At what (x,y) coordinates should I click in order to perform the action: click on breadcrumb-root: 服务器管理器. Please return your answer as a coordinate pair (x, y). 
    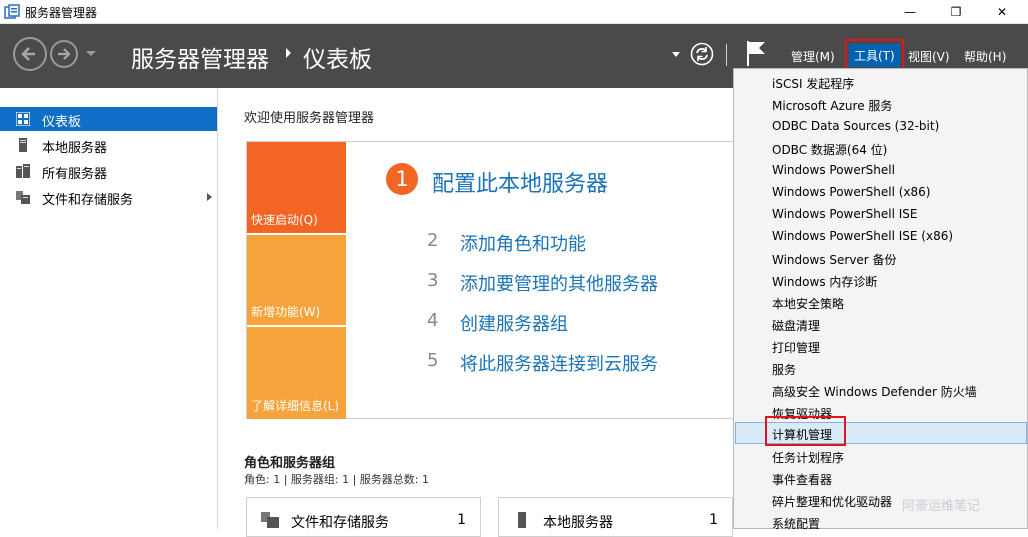
    Looking at the image, I should click on (200, 60).